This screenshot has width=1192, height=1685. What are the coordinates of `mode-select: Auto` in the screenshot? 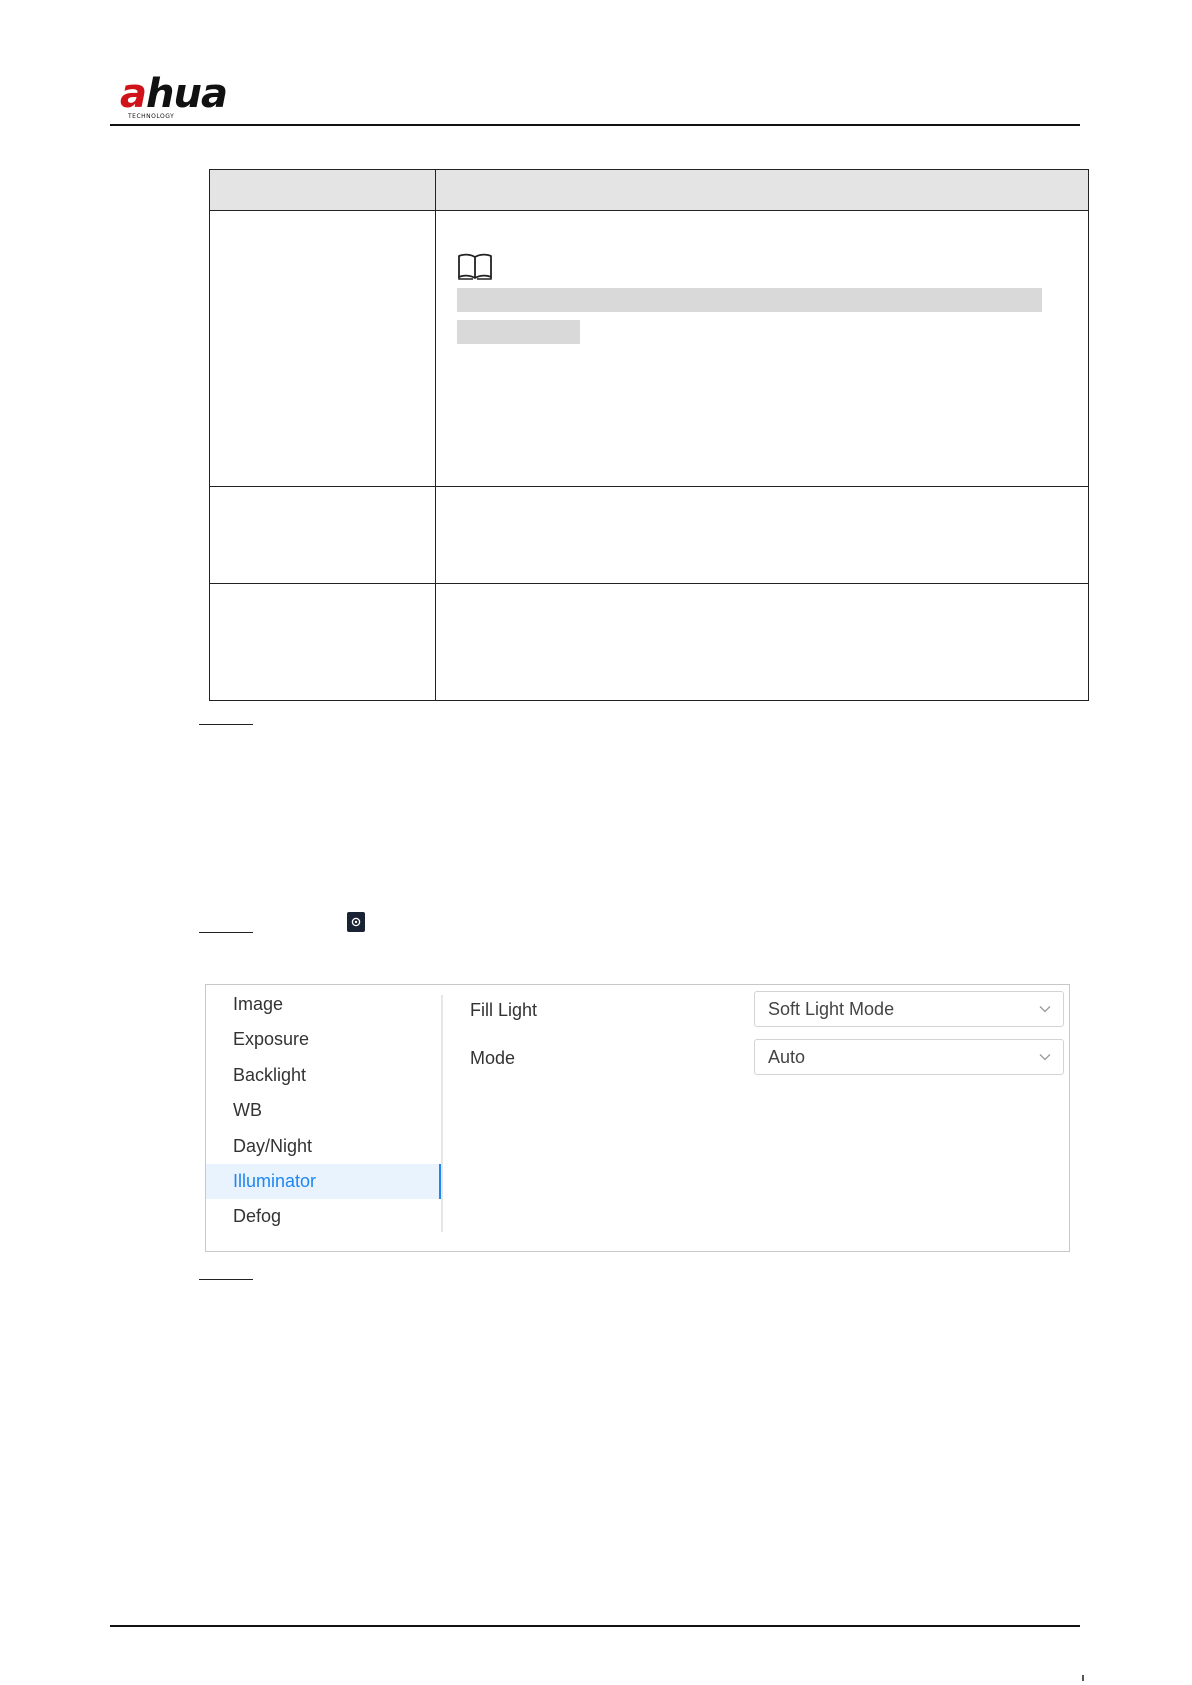 It's located at (909, 1057).